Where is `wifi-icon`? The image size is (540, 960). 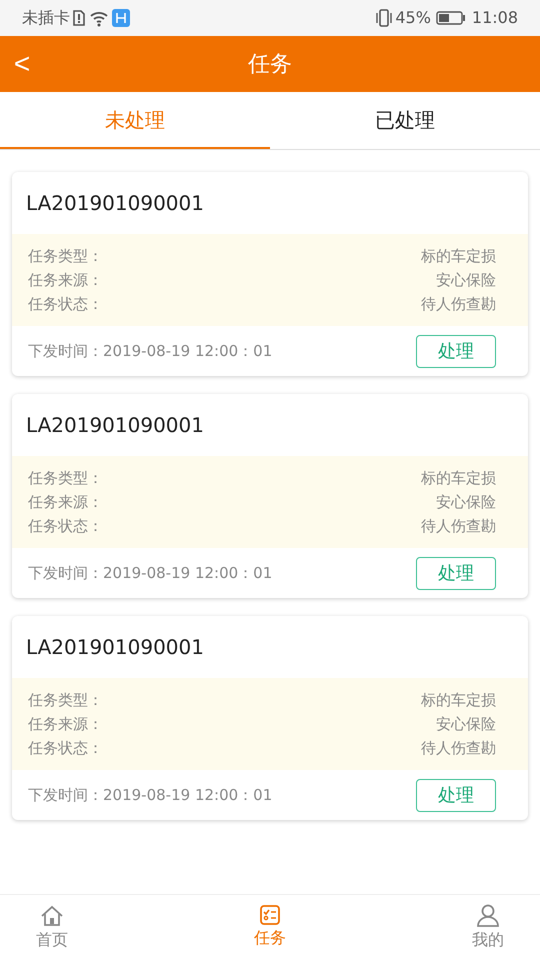 wifi-icon is located at coordinates (99, 18).